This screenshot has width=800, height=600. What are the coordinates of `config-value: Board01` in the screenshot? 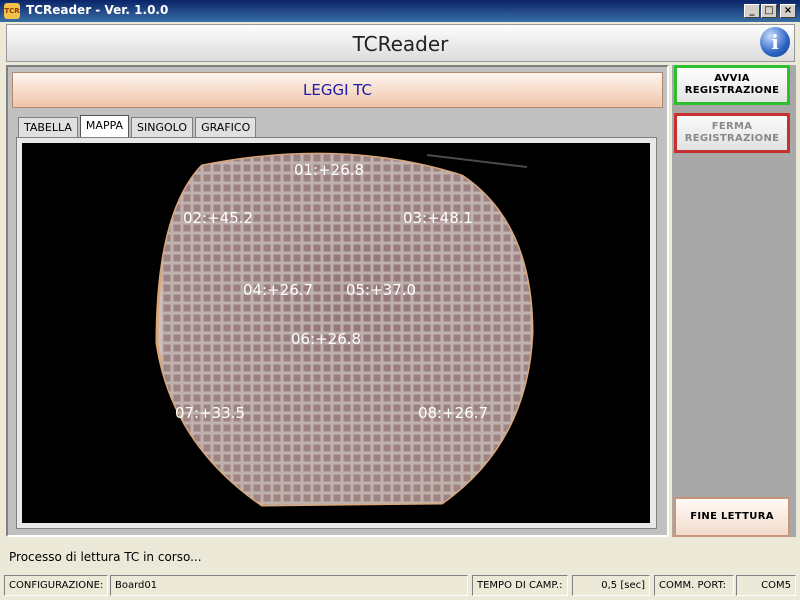 It's located at (289, 585).